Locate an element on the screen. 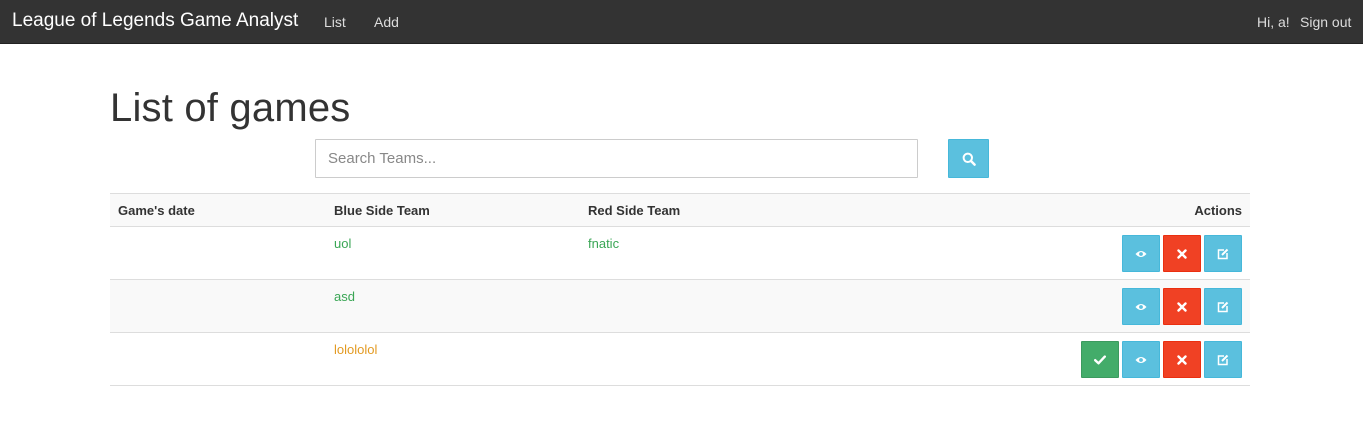  red-team-cell: fnatic is located at coordinates (604, 243).